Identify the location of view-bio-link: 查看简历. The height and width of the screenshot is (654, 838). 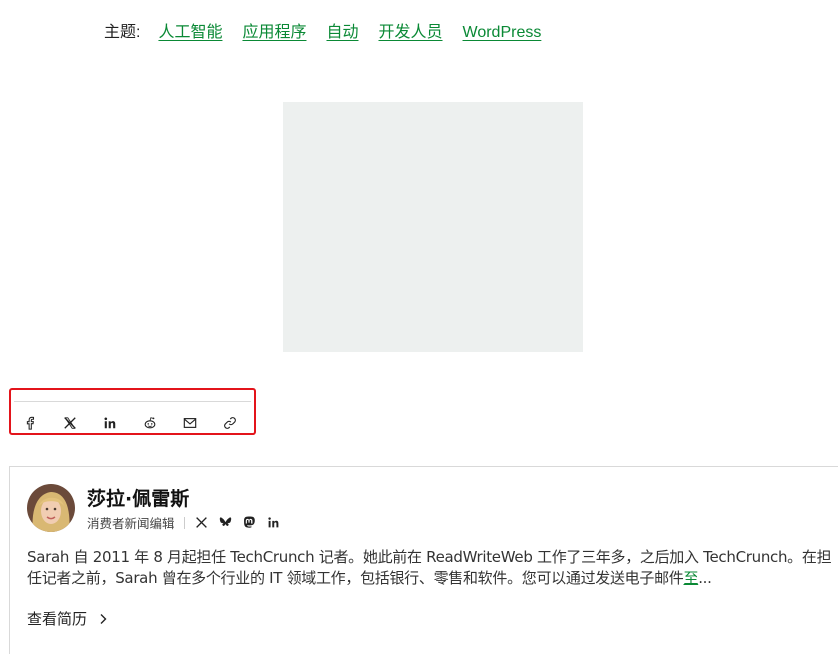
(67, 618).